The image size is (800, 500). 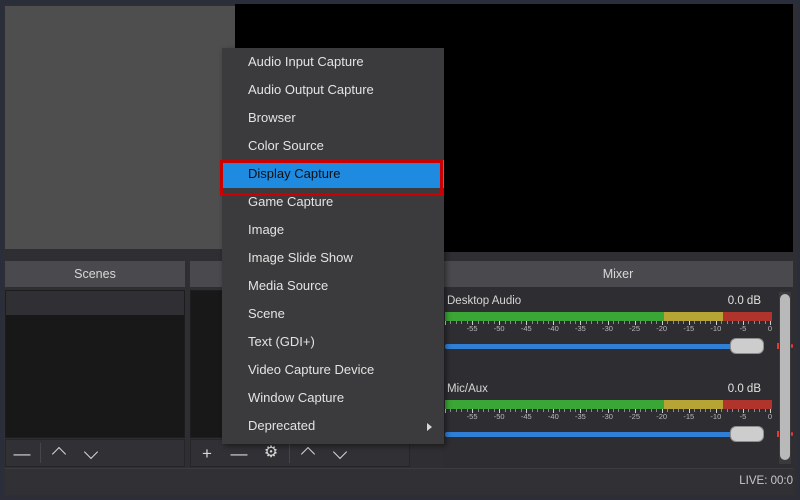 What do you see at coordinates (333, 202) in the screenshot?
I see `menu-item-game-capture: Game Capture` at bounding box center [333, 202].